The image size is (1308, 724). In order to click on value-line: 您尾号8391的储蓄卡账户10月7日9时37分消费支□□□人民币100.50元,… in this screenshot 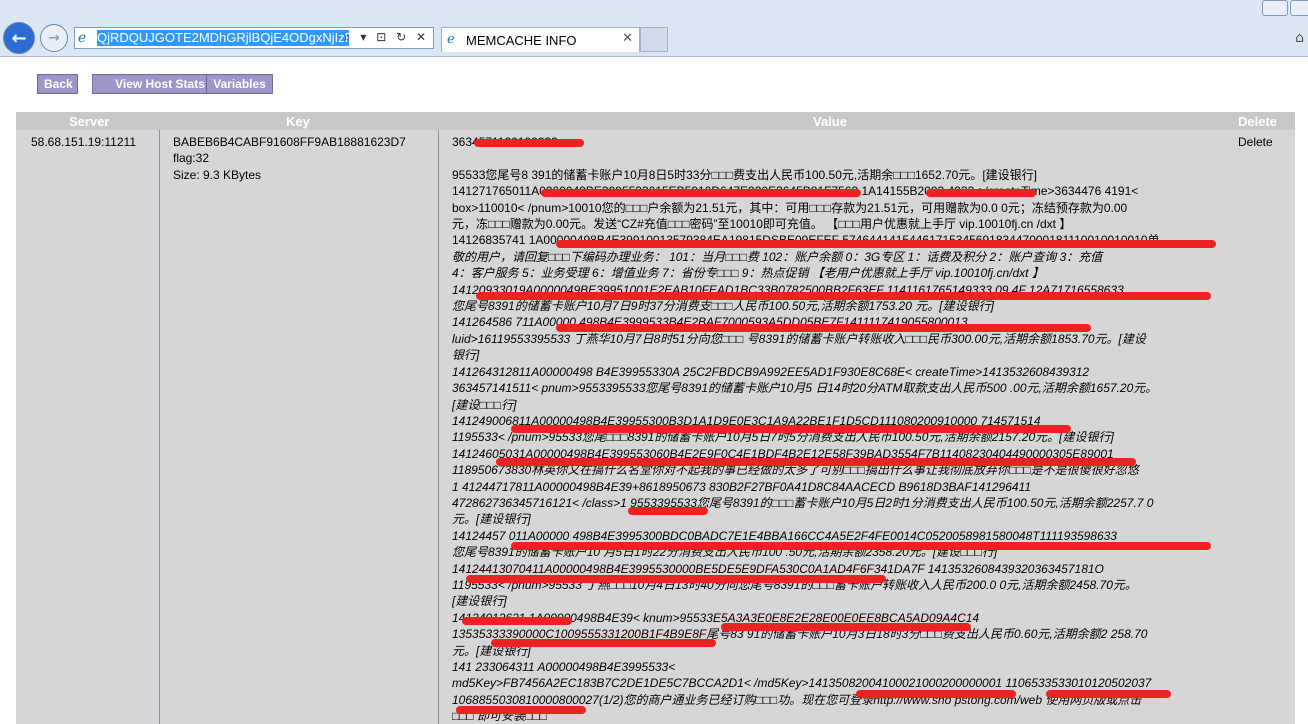, I will do `click(723, 306)`.